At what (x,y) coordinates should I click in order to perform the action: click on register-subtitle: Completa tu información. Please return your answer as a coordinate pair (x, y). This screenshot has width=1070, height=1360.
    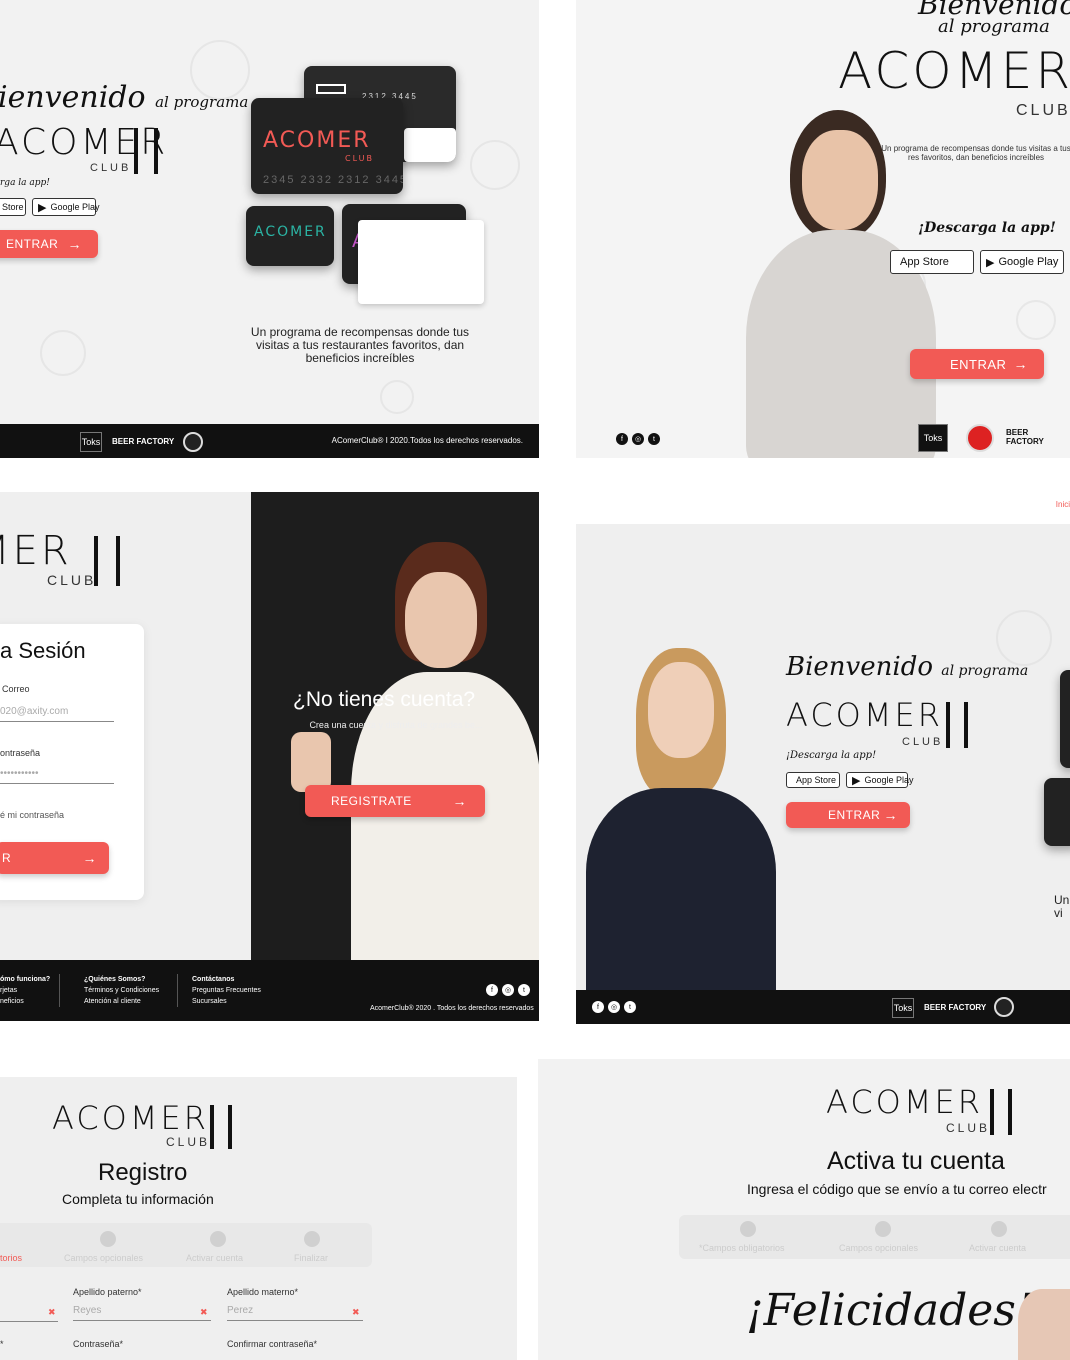
    Looking at the image, I should click on (138, 1199).